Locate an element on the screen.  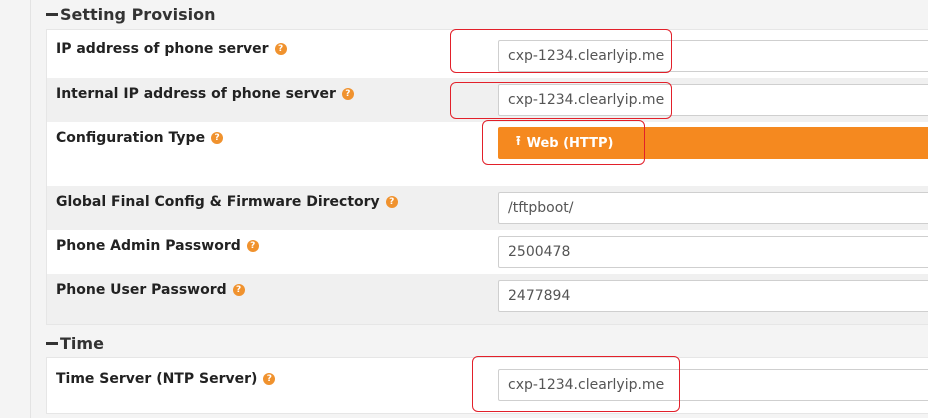
admin-password-input is located at coordinates (713, 252).